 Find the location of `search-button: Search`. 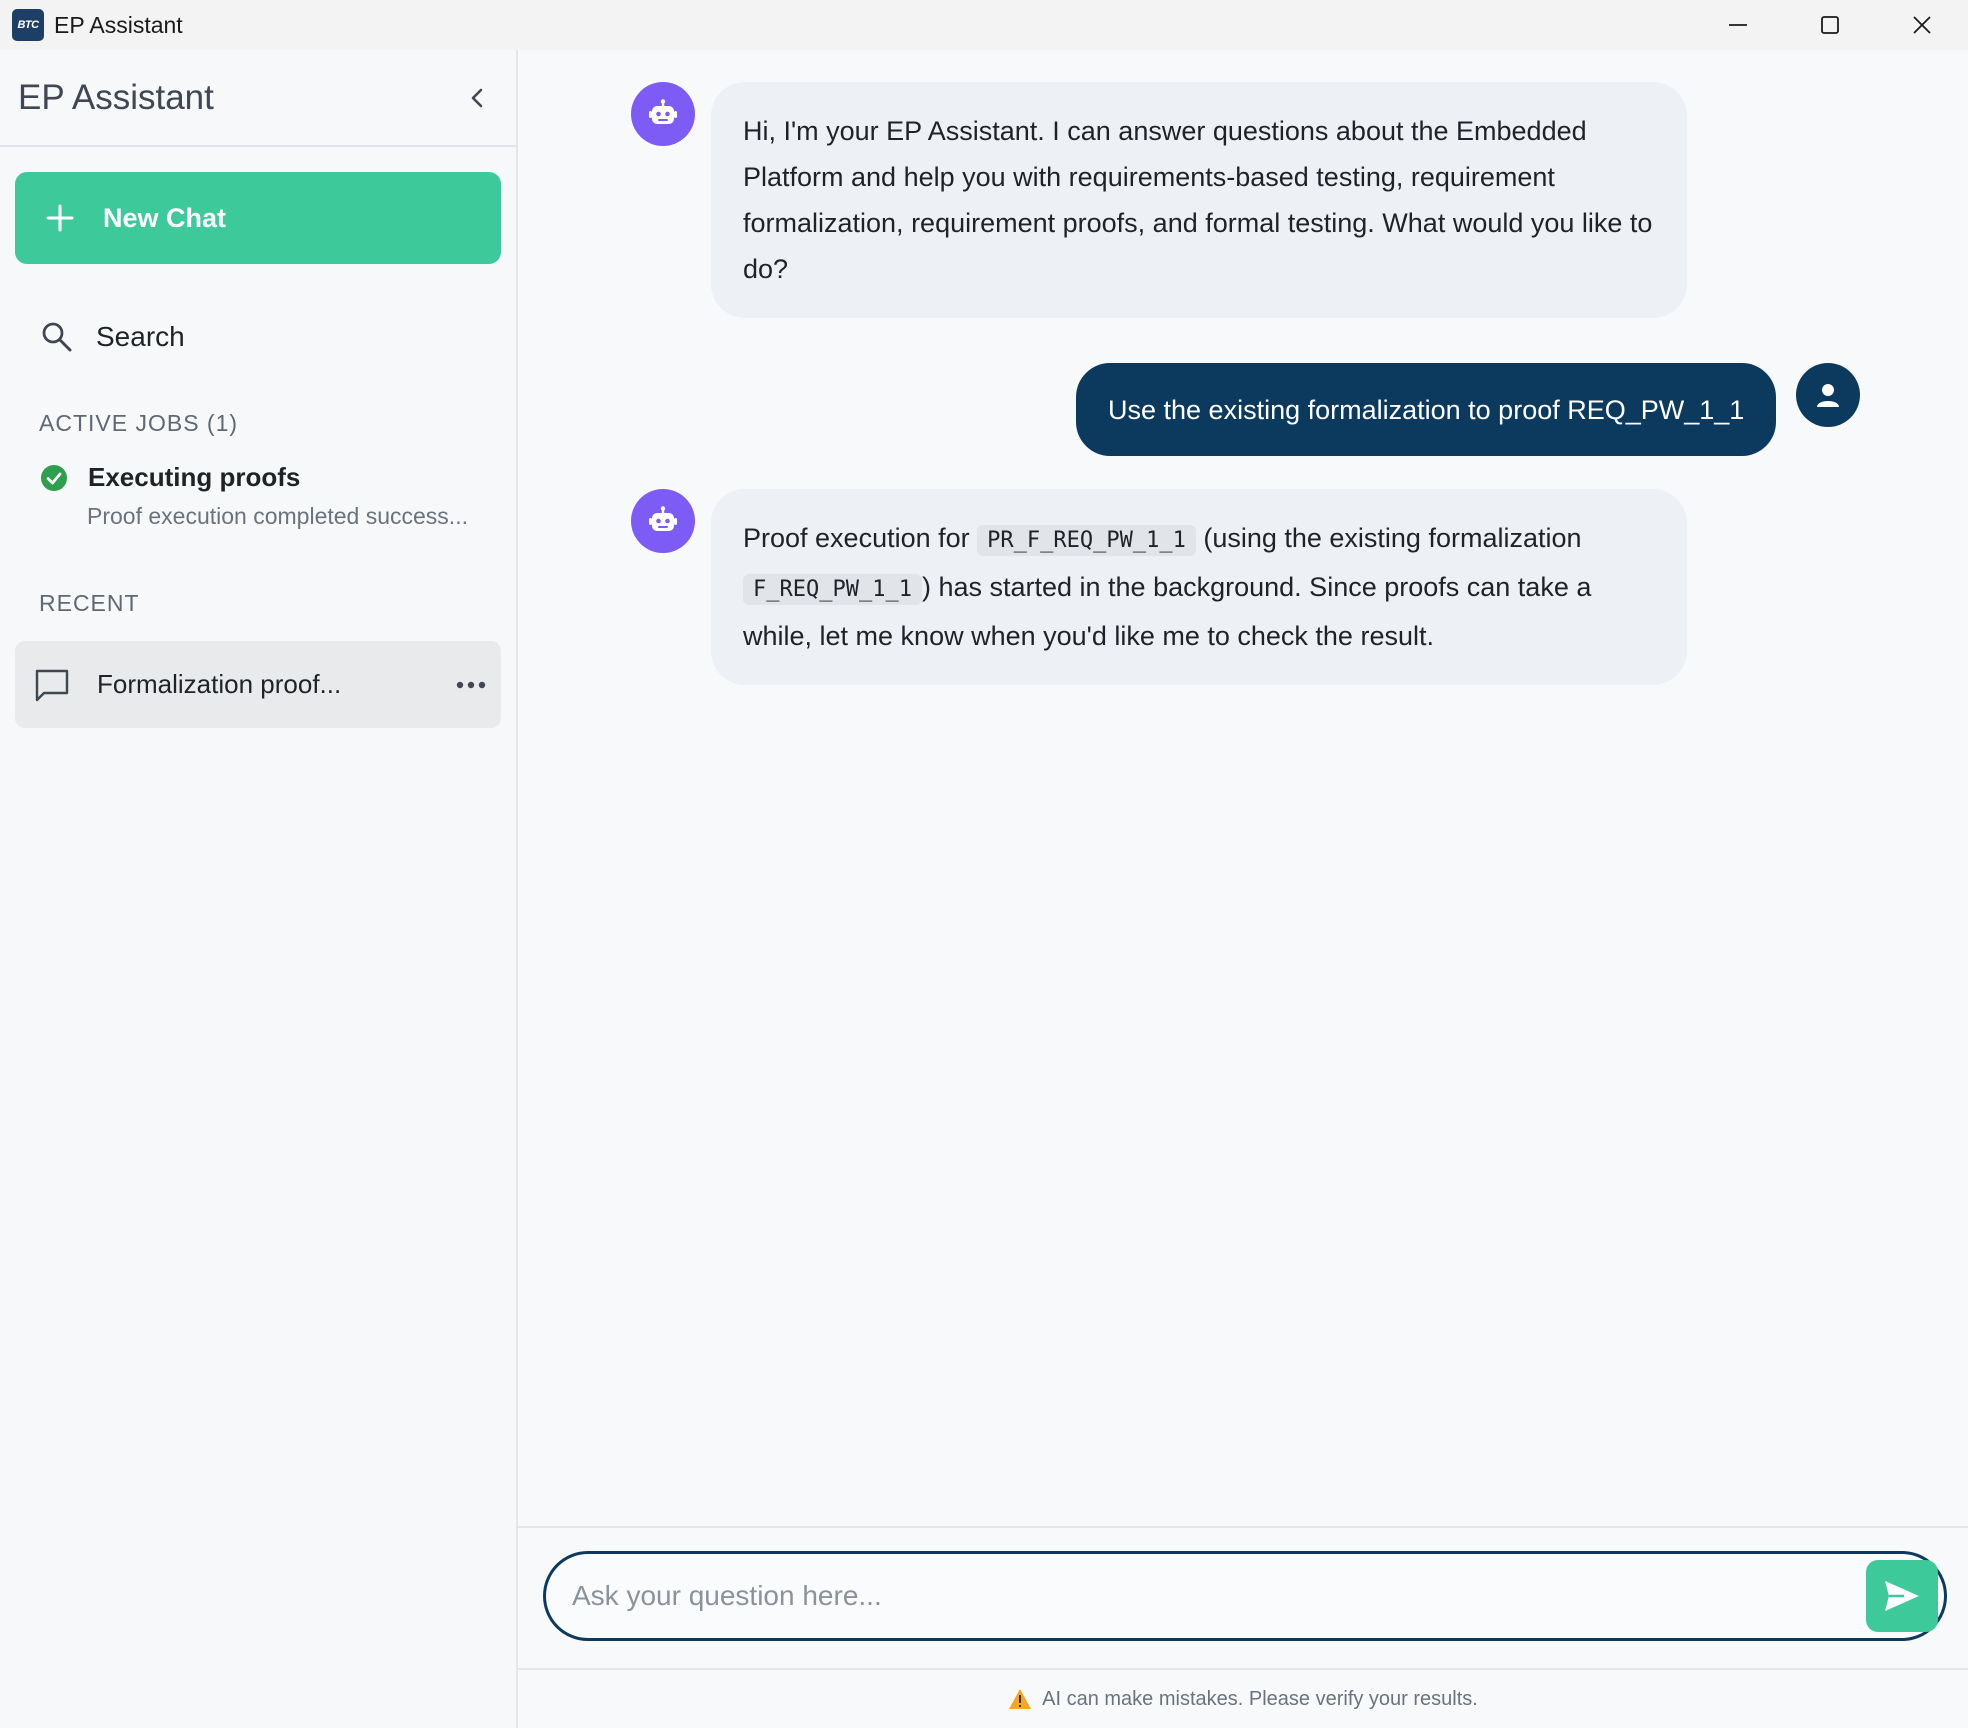

search-button: Search is located at coordinates (112, 337).